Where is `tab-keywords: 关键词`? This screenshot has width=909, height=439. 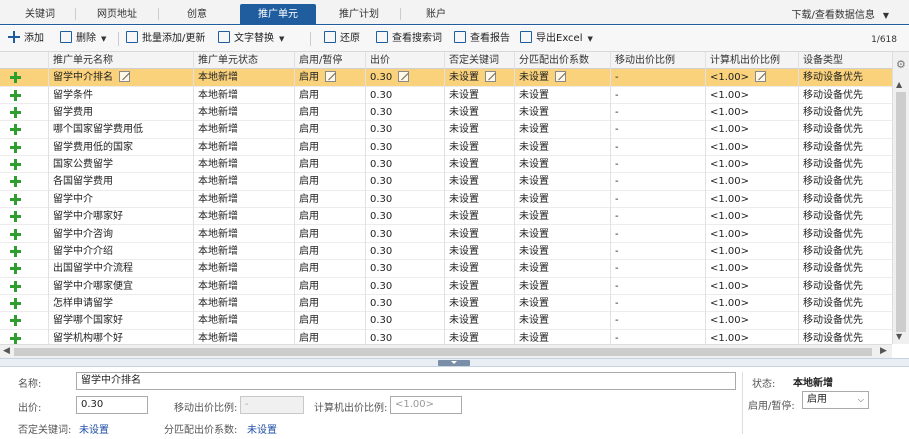 tab-keywords: 关键词 is located at coordinates (40, 14).